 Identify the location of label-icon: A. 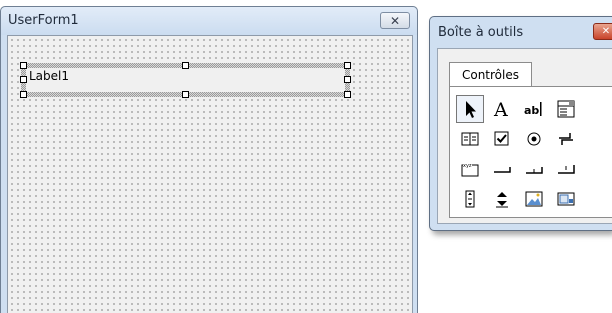
(502, 109).